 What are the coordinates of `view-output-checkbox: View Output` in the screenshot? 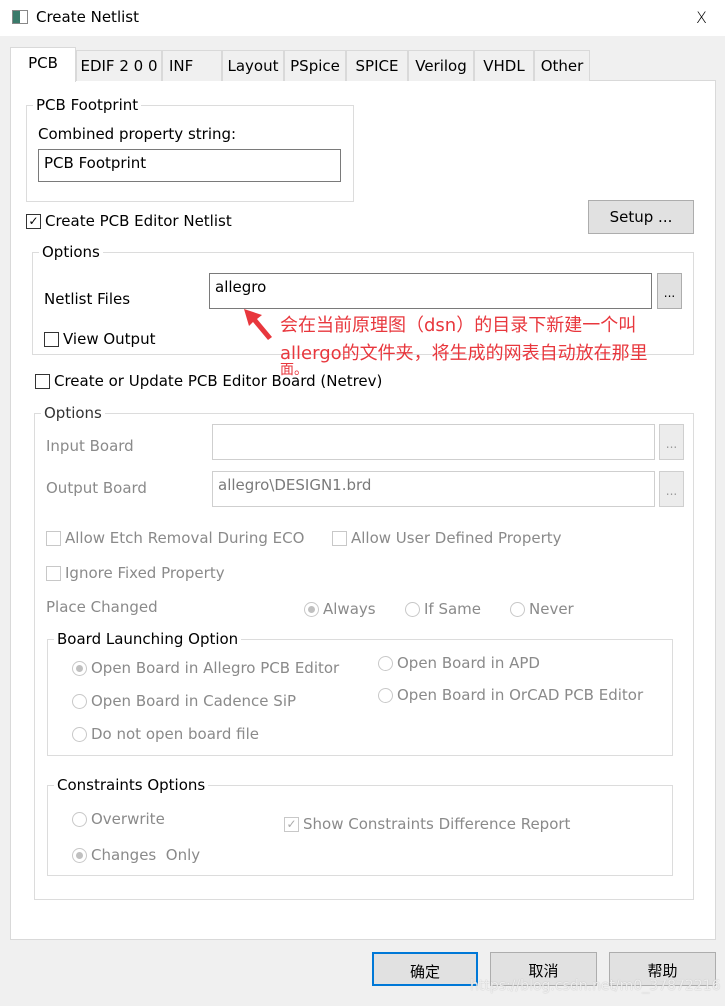 It's located at (99, 339).